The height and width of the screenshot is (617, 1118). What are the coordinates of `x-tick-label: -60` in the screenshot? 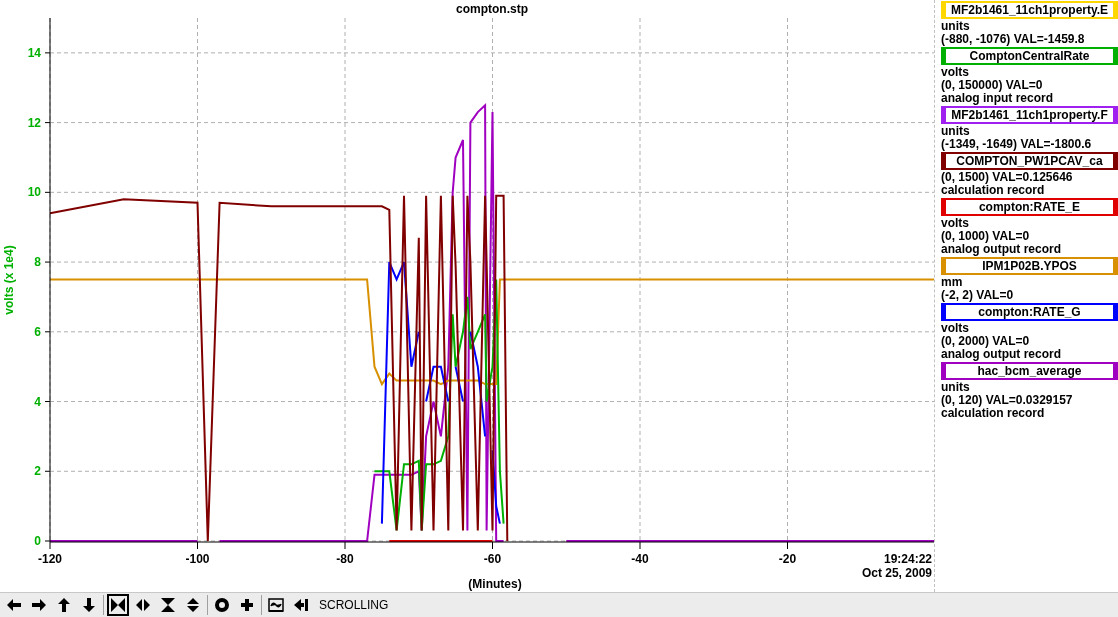 It's located at (492, 559).